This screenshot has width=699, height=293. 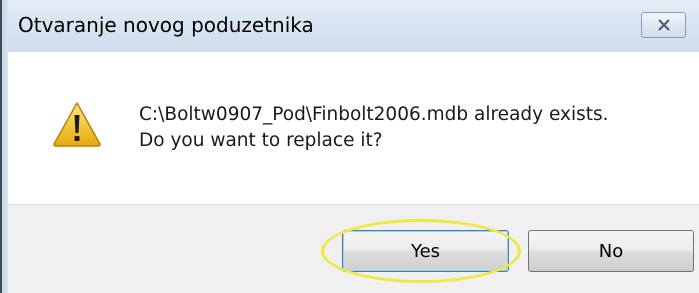 What do you see at coordinates (261, 140) in the screenshot?
I see `message-line-question: Do you want to replace it?` at bounding box center [261, 140].